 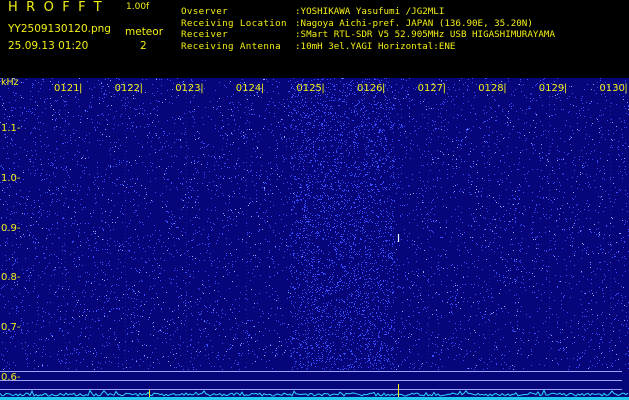 What do you see at coordinates (144, 32) in the screenshot?
I see `meteor-count-label: meteor` at bounding box center [144, 32].